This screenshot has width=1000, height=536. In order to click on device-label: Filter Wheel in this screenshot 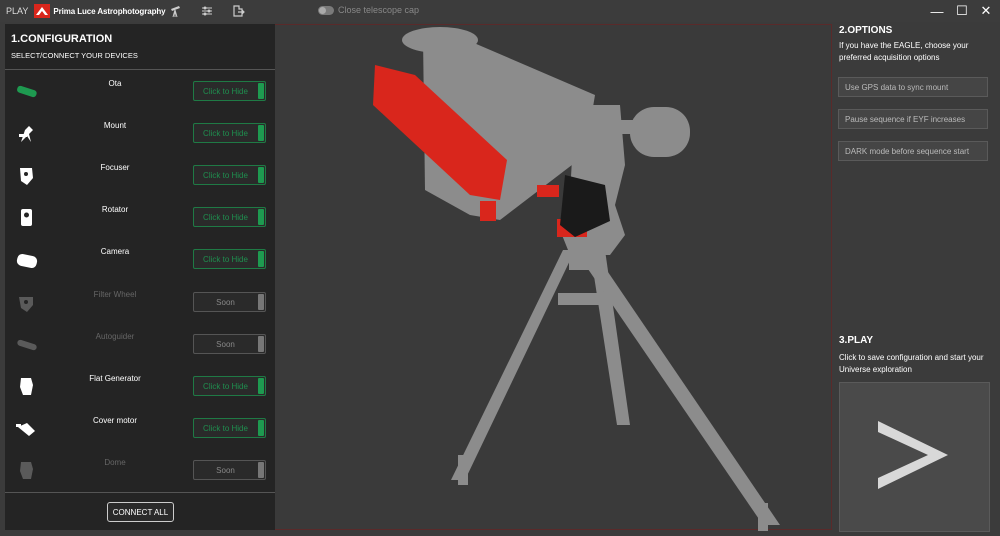, I will do `click(115, 294)`.